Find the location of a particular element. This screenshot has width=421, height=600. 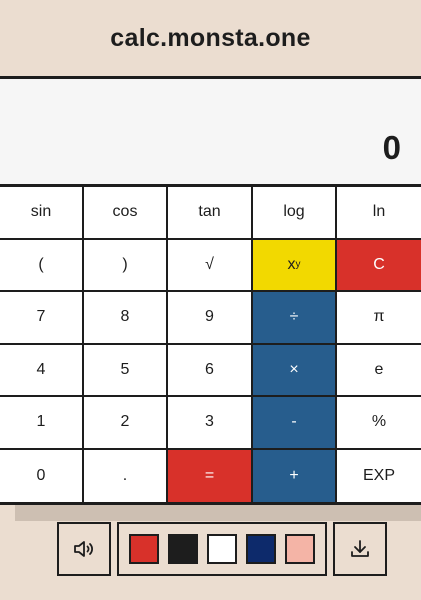

speaker-icon is located at coordinates (83, 549).